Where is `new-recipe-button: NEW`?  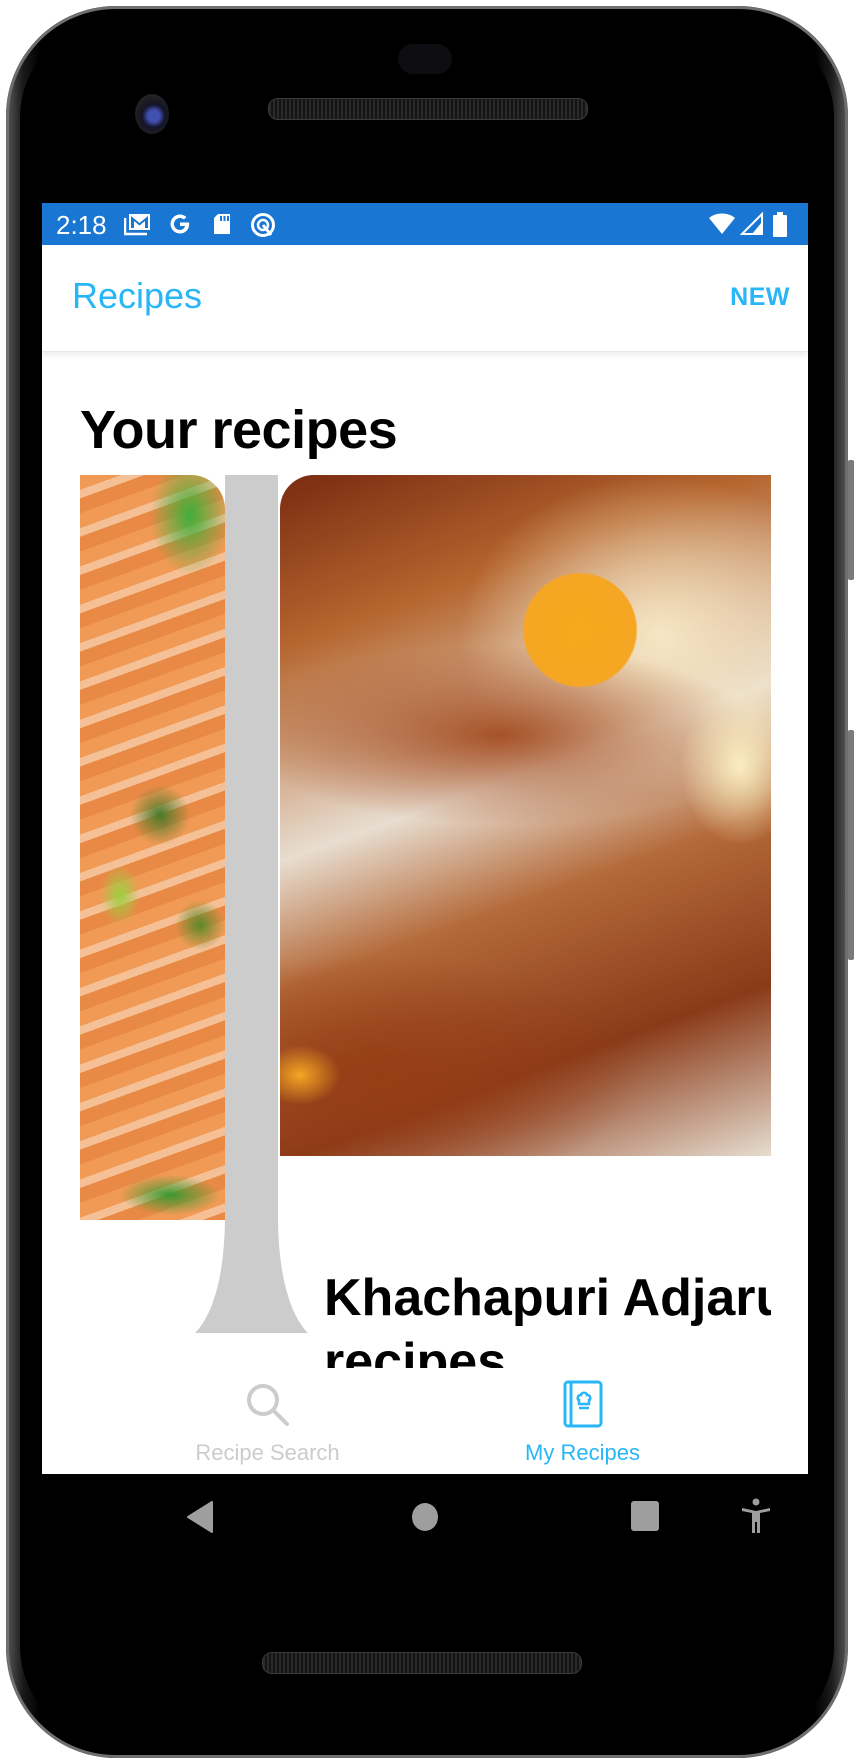 new-recipe-button: NEW is located at coordinates (760, 297).